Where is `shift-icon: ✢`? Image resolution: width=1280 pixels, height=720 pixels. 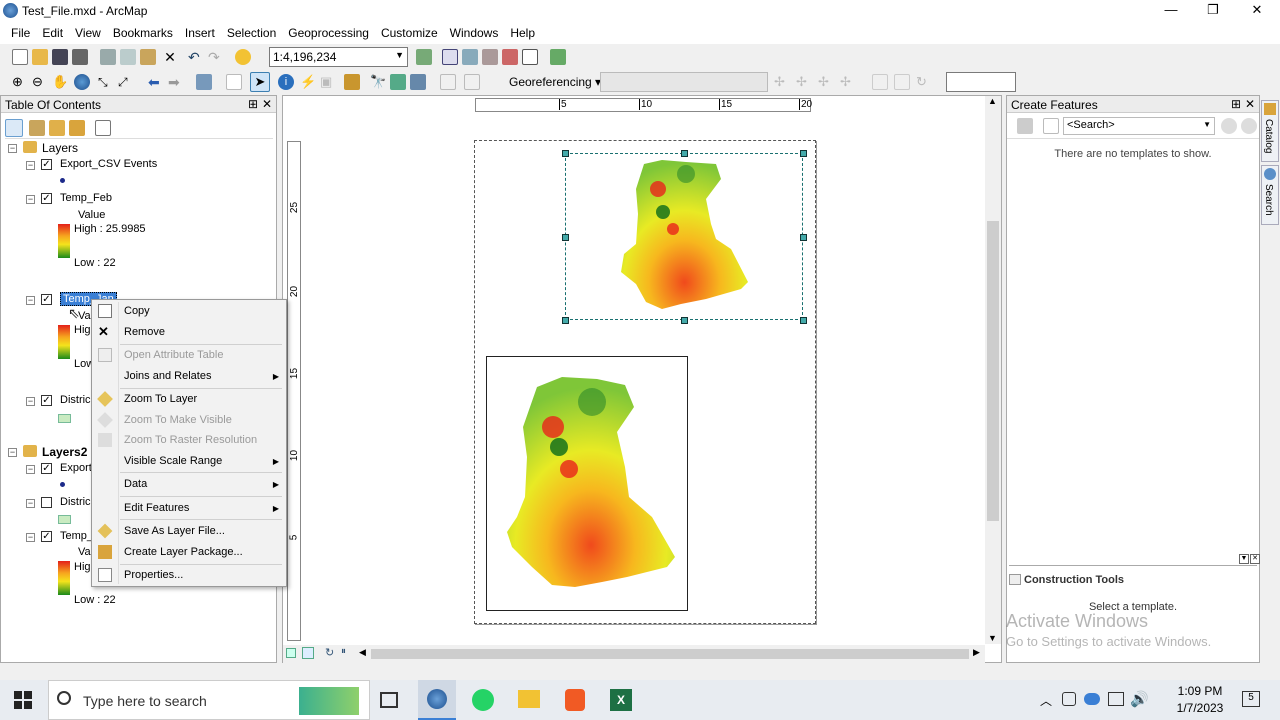
shift-icon: ✢ is located at coordinates (804, 82).